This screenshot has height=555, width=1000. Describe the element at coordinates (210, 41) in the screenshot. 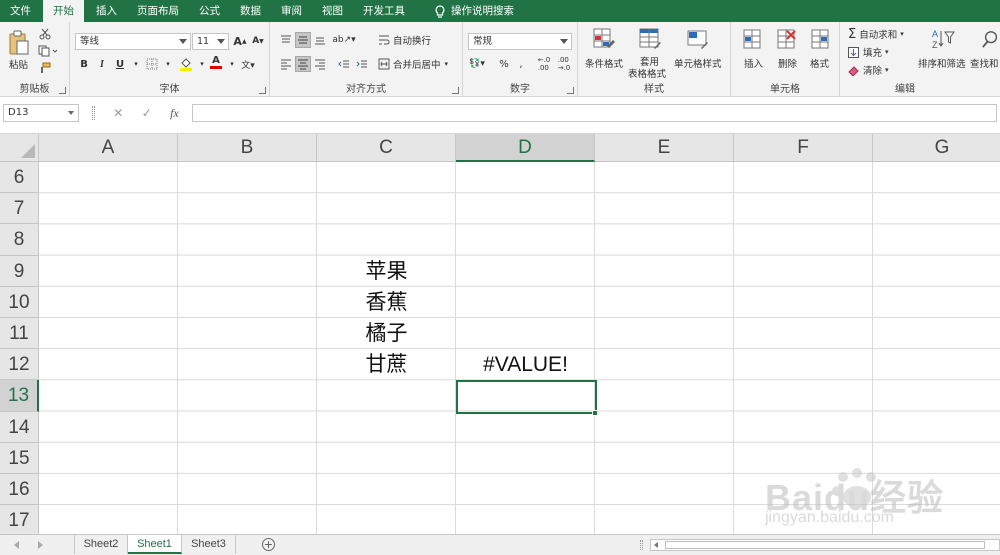

I see `font-size-combo: 11` at that location.